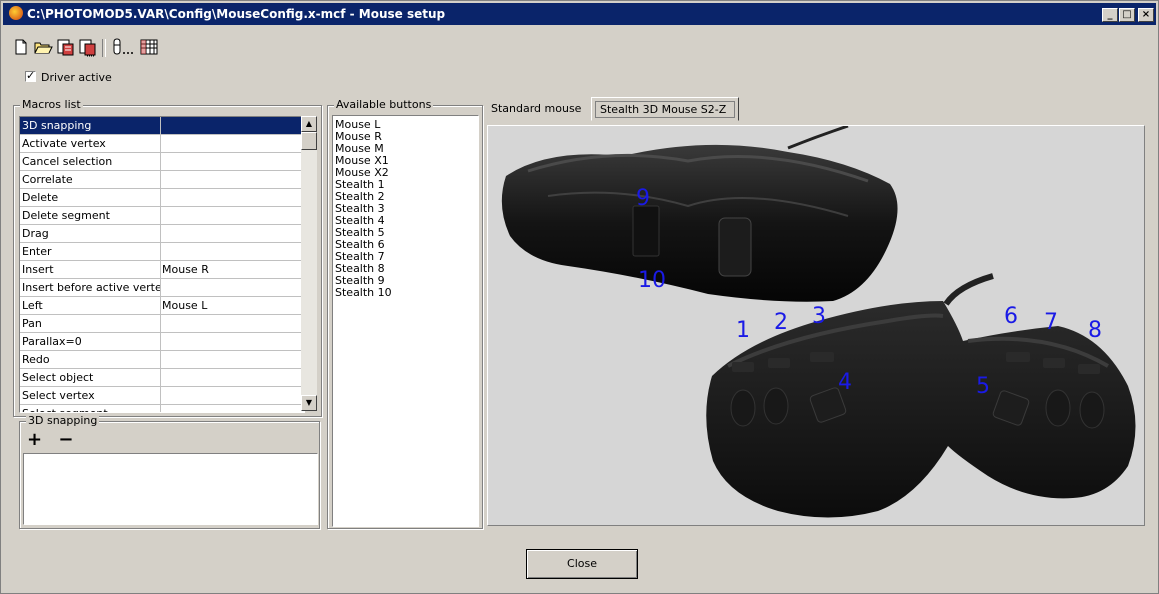 The width and height of the screenshot is (1159, 594). Describe the element at coordinates (40, 197) in the screenshot. I see `macro-name: Delete` at that location.